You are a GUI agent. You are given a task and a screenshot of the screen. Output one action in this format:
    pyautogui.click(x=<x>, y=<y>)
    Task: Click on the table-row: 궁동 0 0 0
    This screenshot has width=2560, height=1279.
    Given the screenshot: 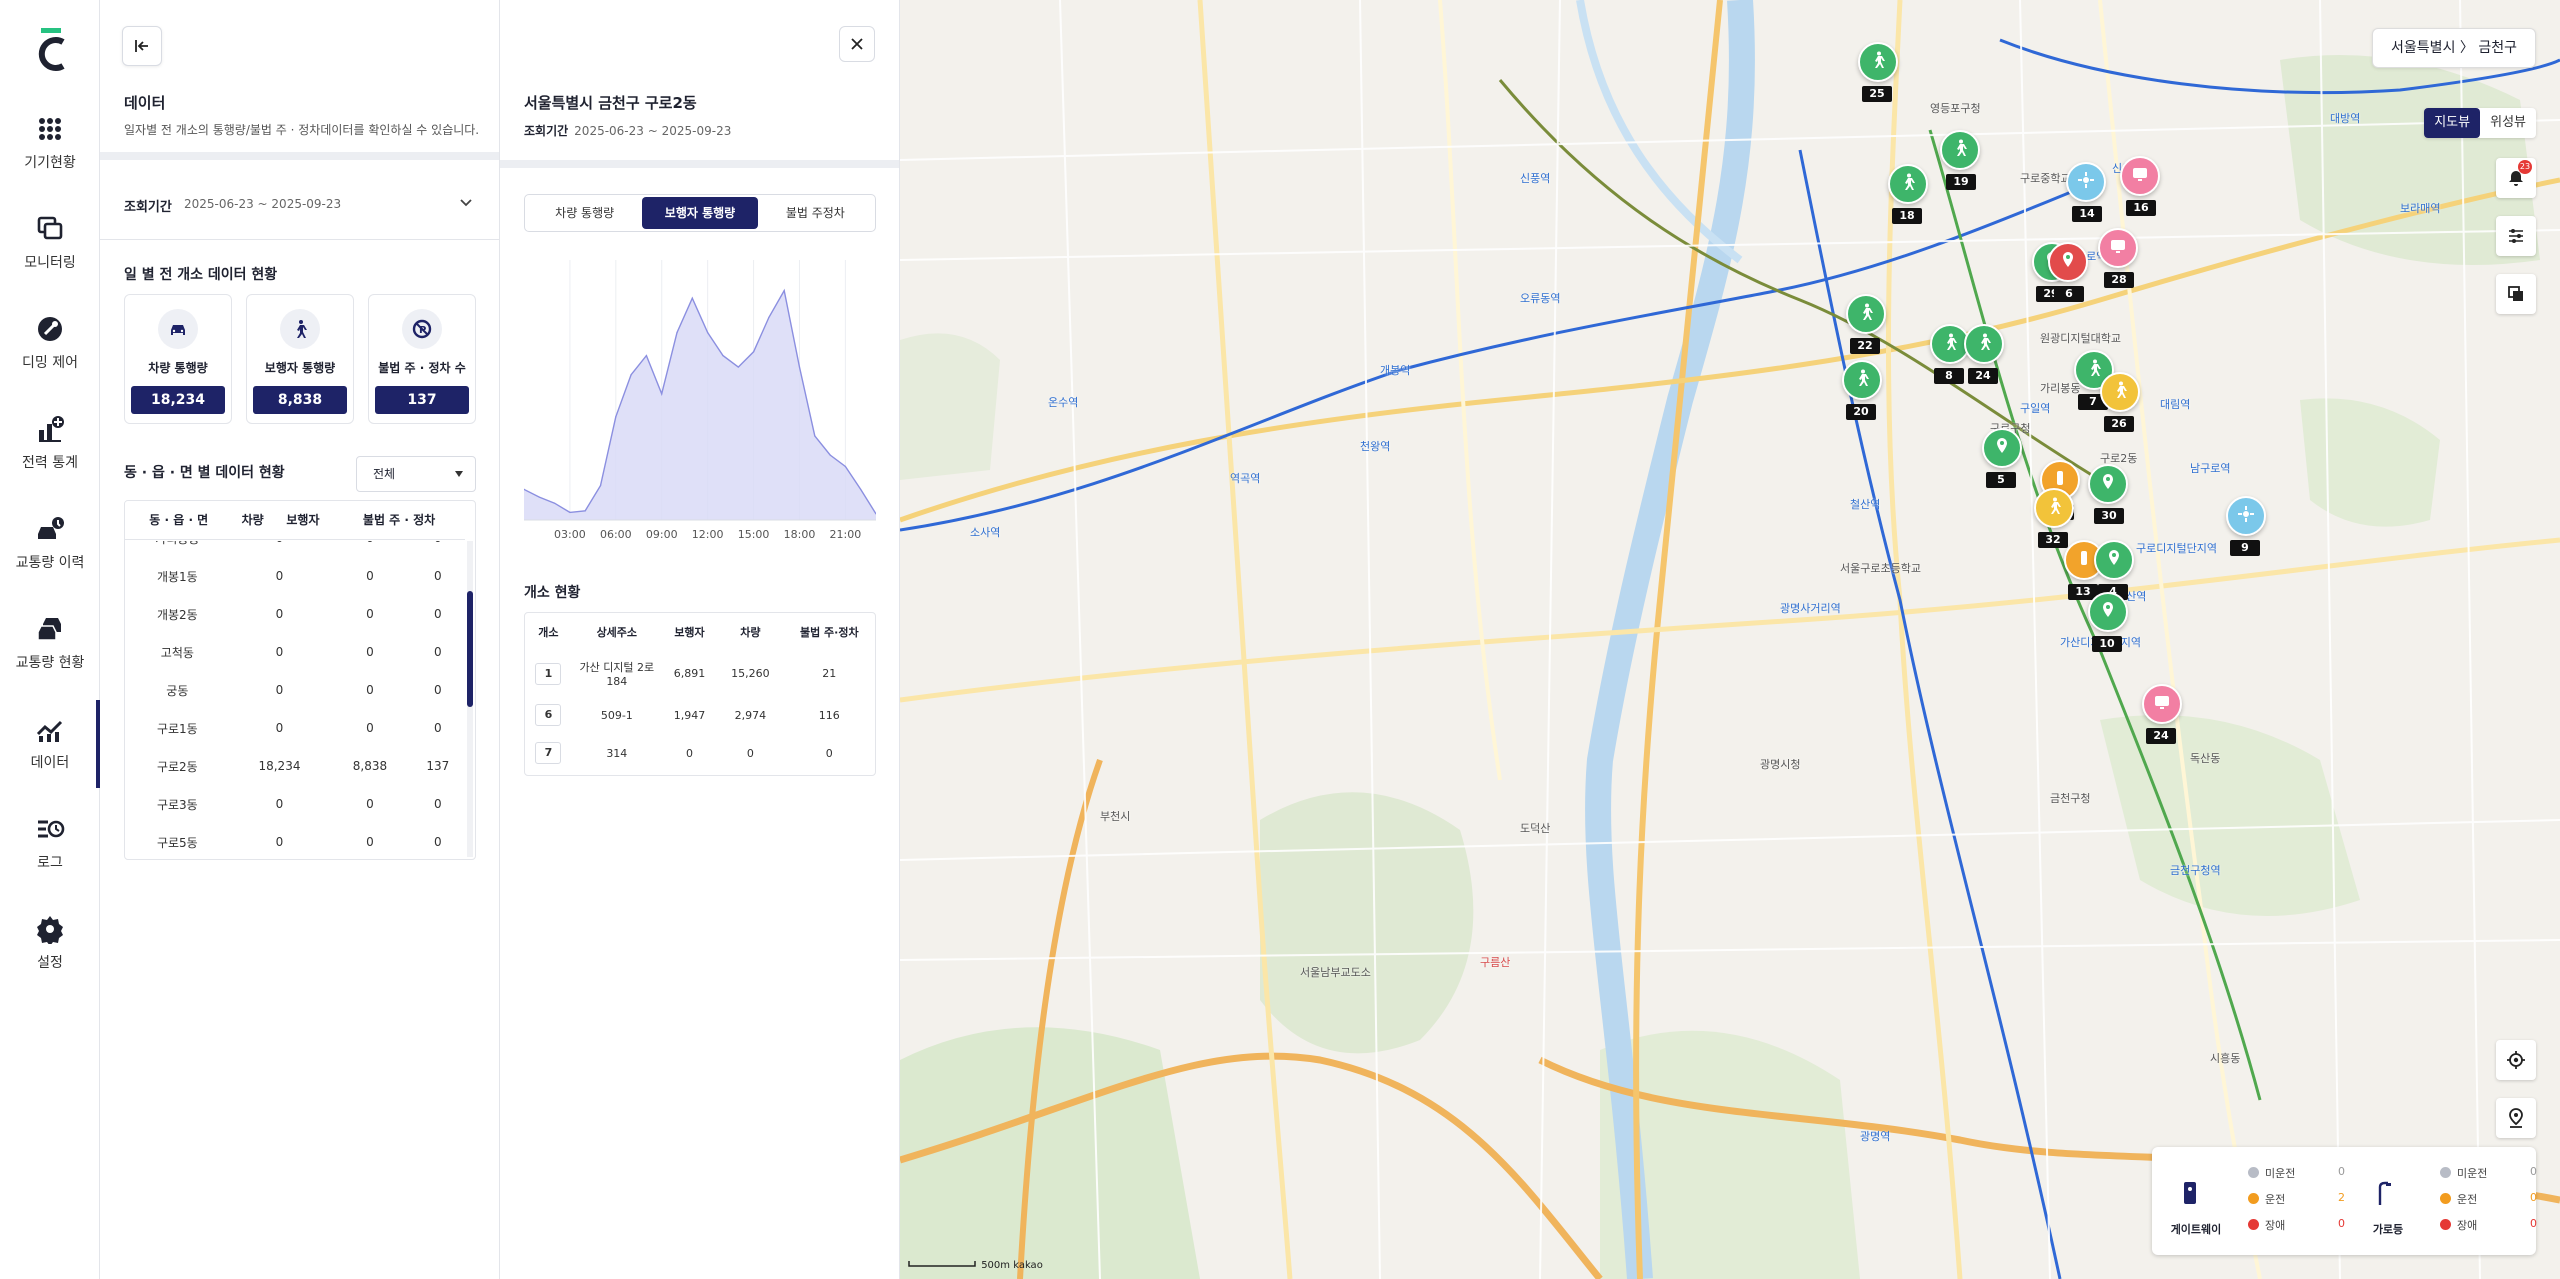 What is the action you would take?
    pyautogui.click(x=295, y=690)
    